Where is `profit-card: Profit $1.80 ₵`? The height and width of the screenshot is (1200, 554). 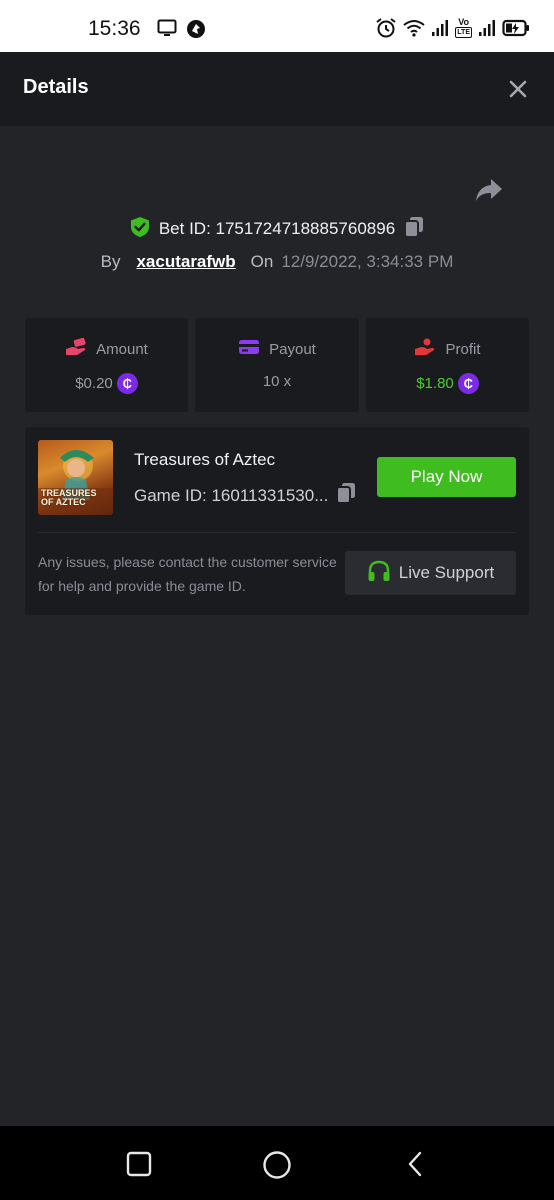 profit-card: Profit $1.80 ₵ is located at coordinates (447, 365).